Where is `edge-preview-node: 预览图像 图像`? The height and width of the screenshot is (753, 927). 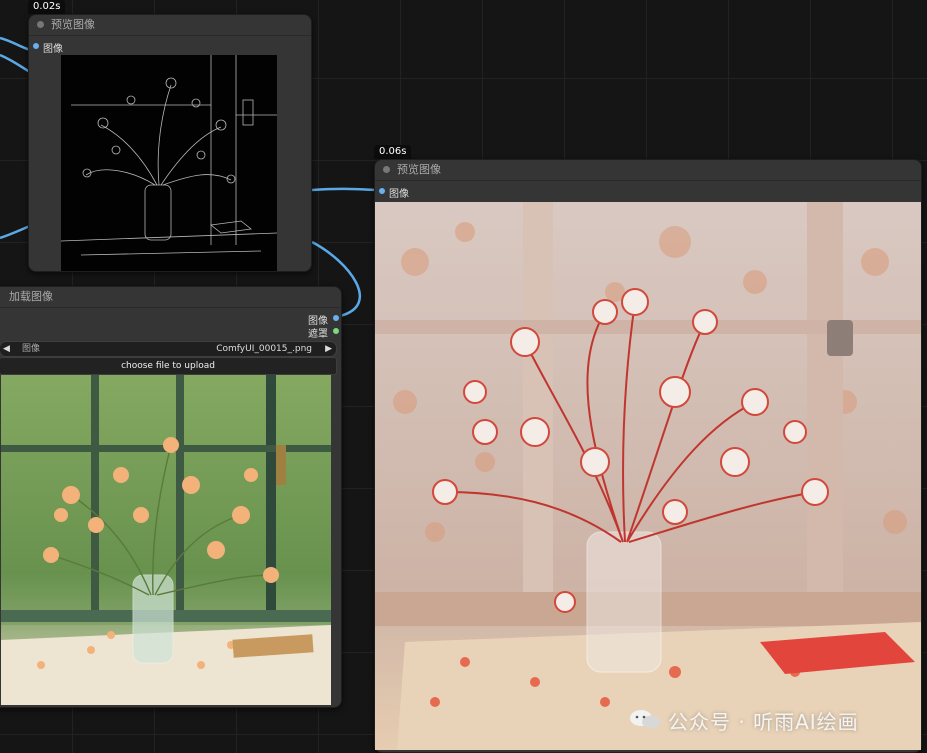 edge-preview-node: 预览图像 图像 is located at coordinates (170, 143).